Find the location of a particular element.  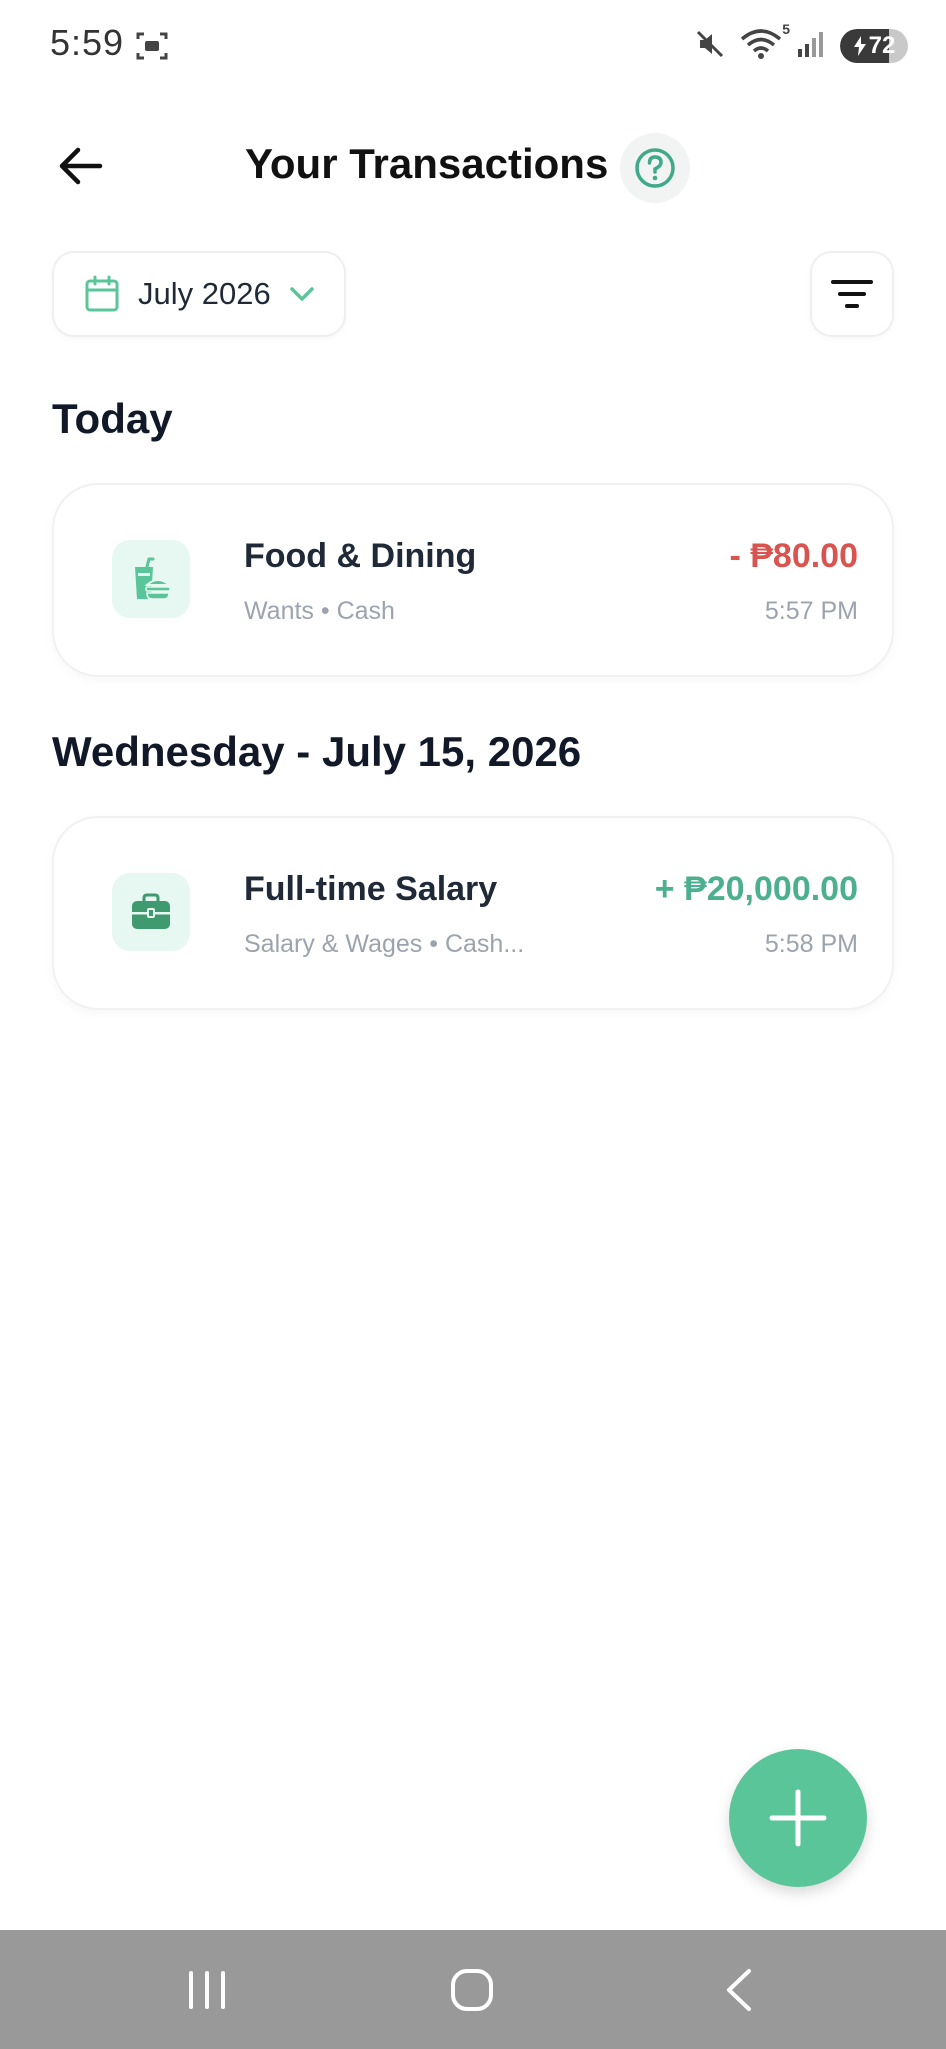

filter-icon is located at coordinates (852, 294).